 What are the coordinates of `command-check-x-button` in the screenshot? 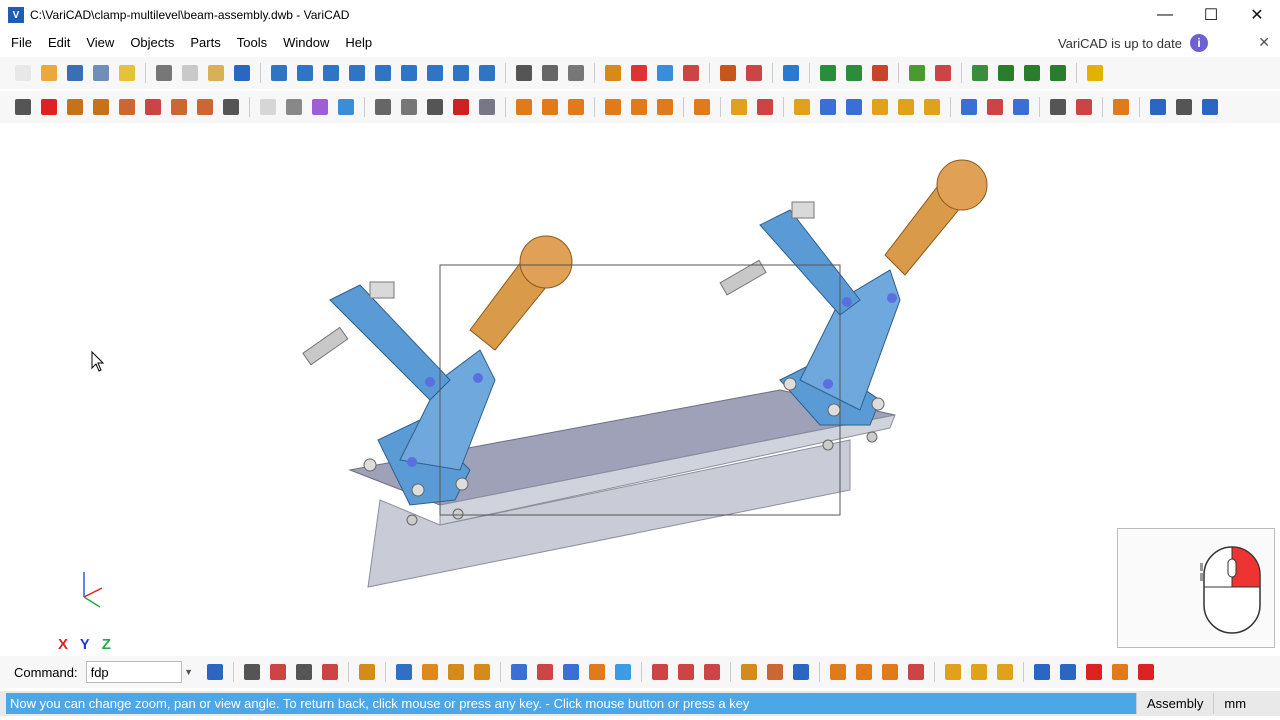 It's located at (1068, 672).